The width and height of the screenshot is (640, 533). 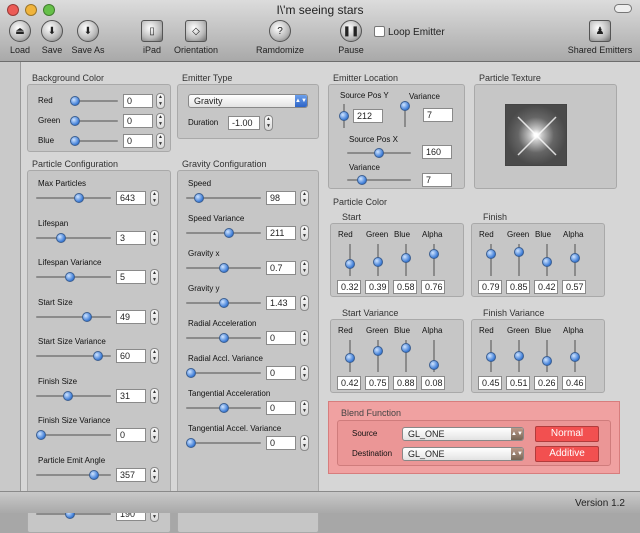 What do you see at coordinates (268, 123) in the screenshot?
I see `duration-stepper: ▲ ▼` at bounding box center [268, 123].